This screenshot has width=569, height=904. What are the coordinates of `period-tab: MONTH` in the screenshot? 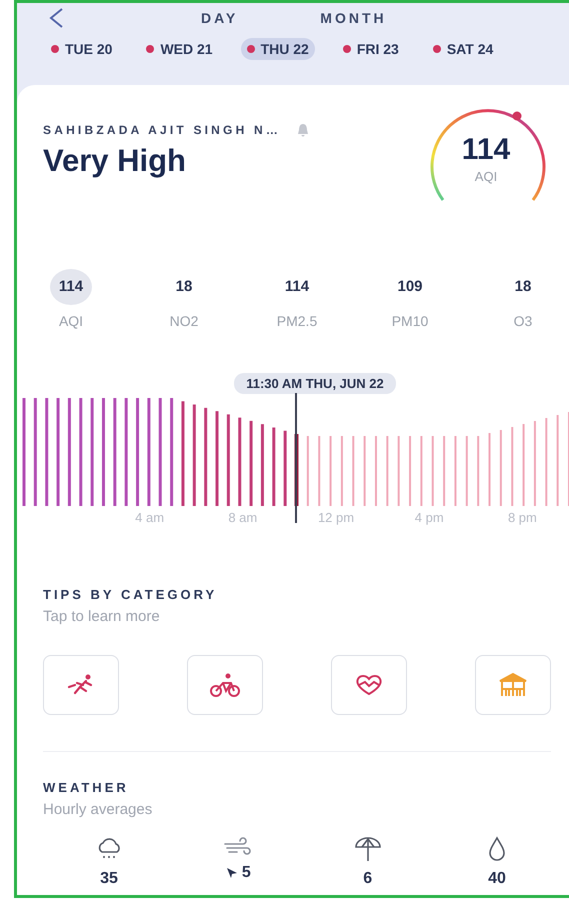 It's located at (353, 18).